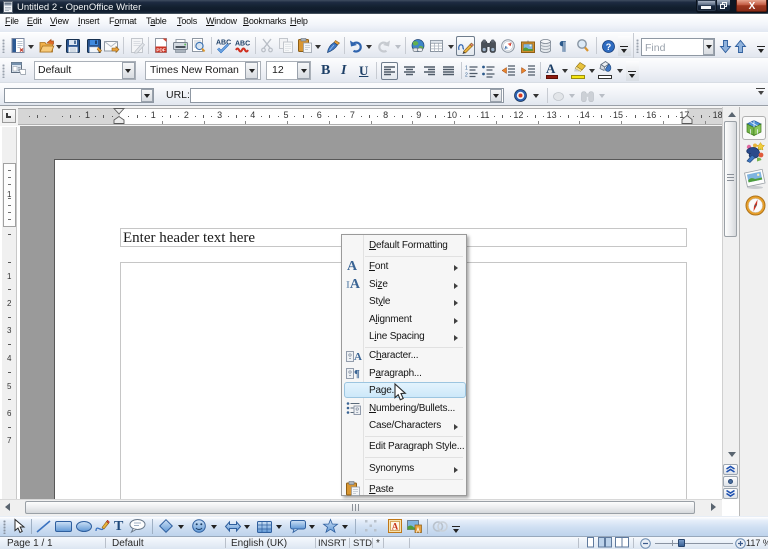 The width and height of the screenshot is (768, 549). What do you see at coordinates (466, 76) in the screenshot?
I see `svg-text: 2` at bounding box center [466, 76].